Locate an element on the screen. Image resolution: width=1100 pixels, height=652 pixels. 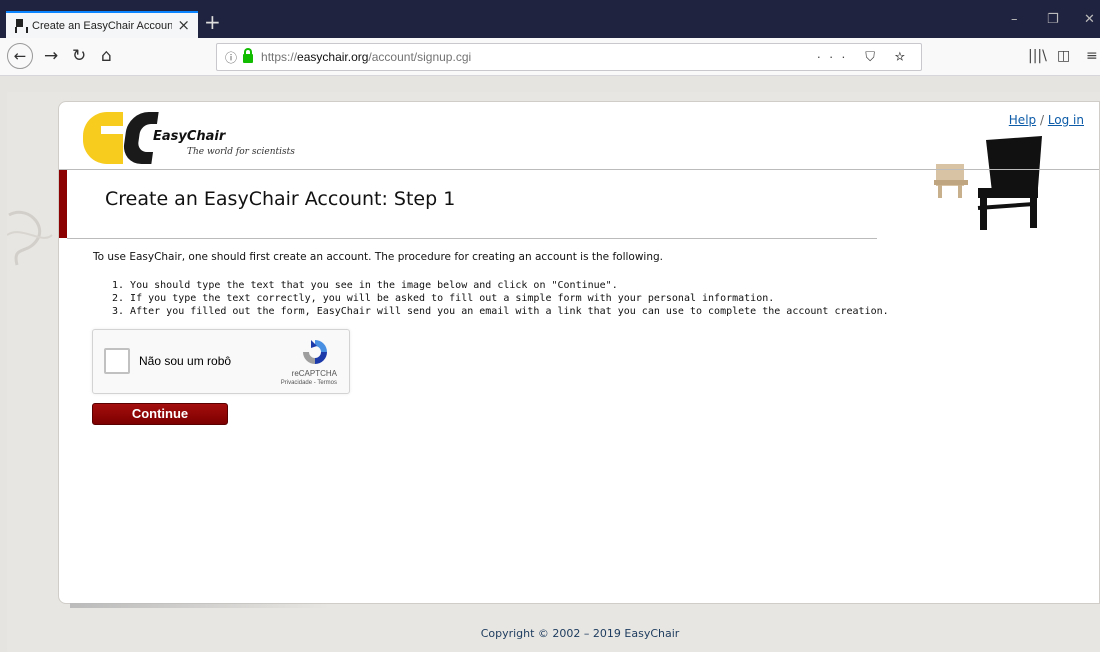
logo-brand: EasyChair is located at coordinates (189, 136).